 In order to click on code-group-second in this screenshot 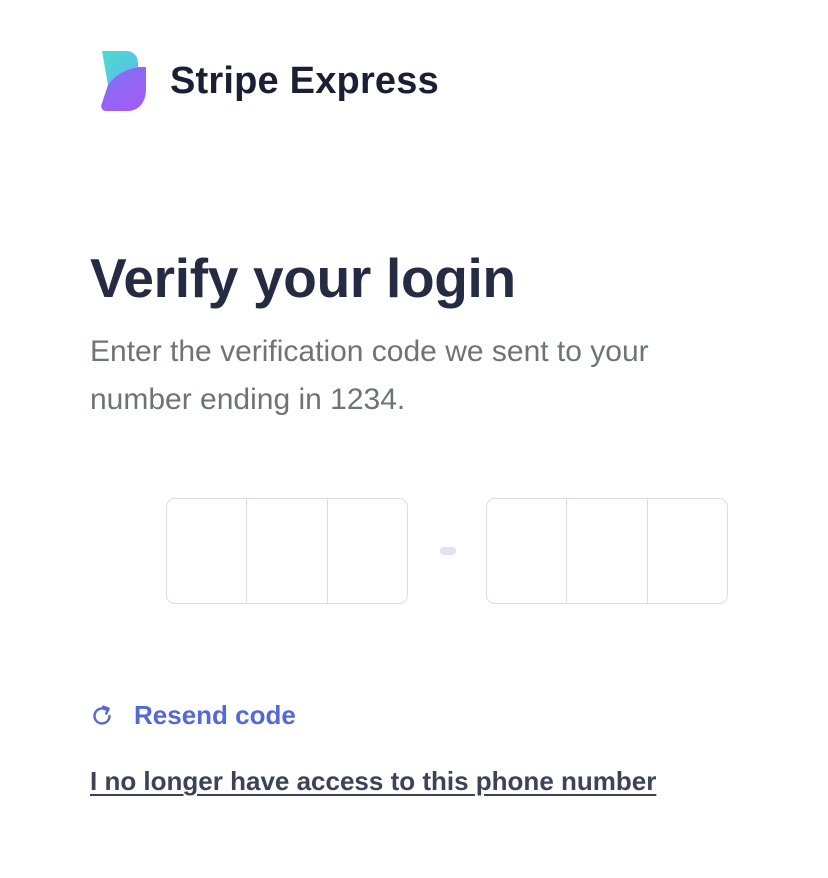, I will do `click(607, 551)`.